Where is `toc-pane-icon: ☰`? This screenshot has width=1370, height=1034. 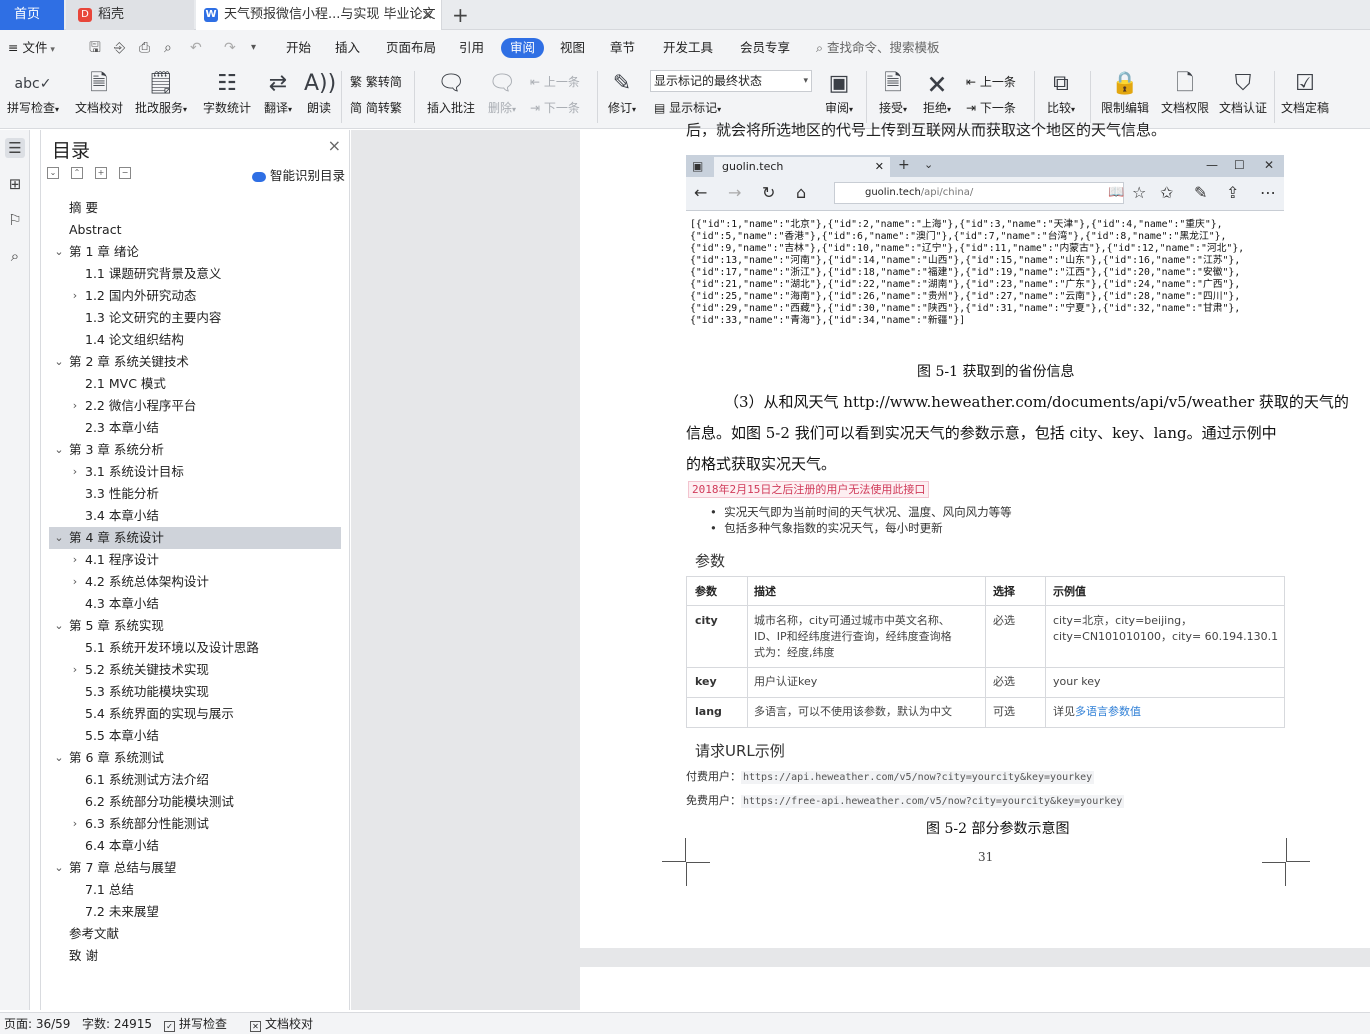 toc-pane-icon: ☰ is located at coordinates (15, 148).